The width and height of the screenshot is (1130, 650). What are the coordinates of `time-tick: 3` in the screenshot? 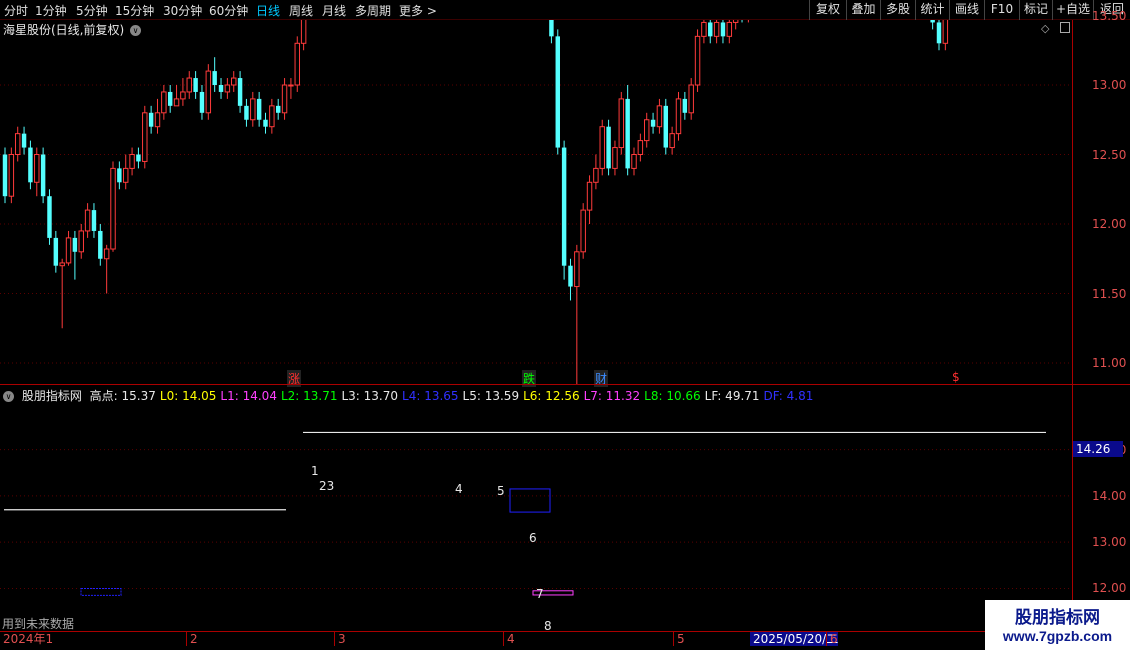 It's located at (340, 639).